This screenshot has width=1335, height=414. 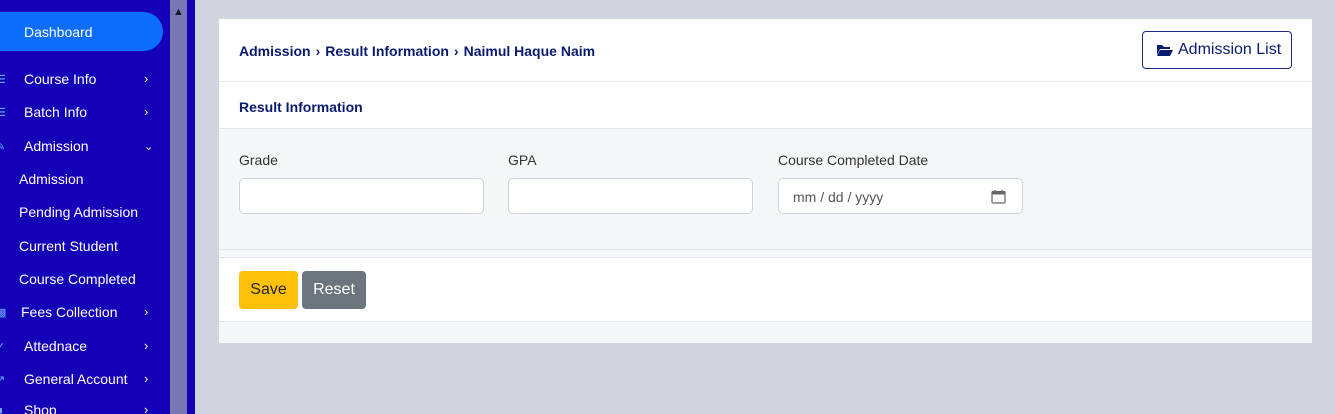 I want to click on sidebar-item-fees-collection: ▩ Fees Collection ›, so click(x=85, y=316).